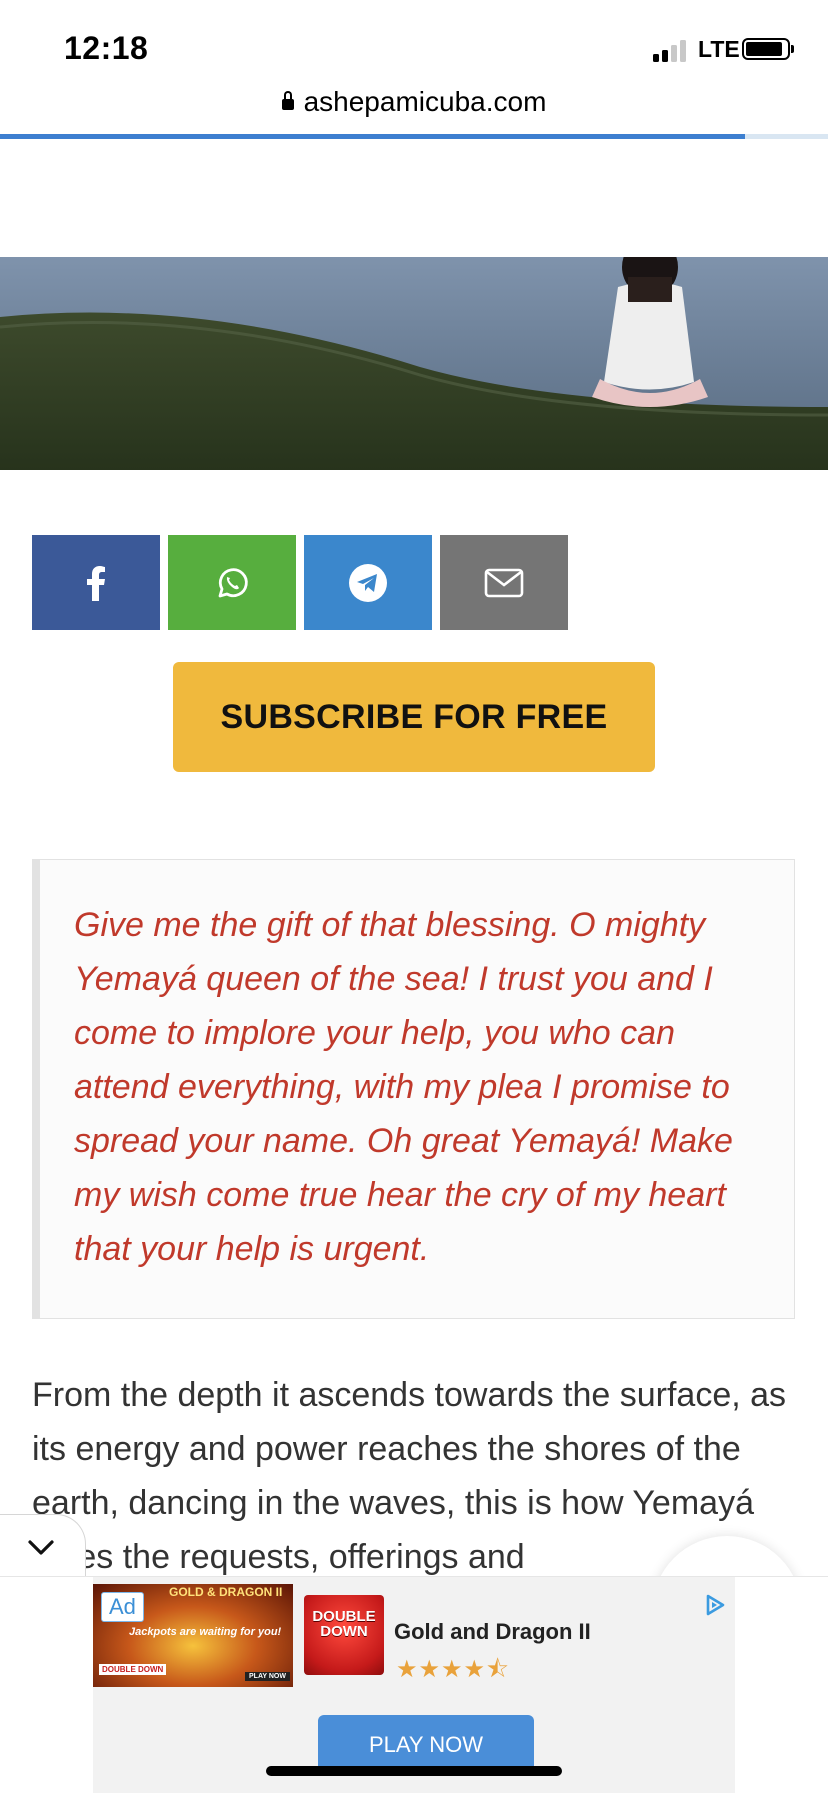 This screenshot has height=1793, width=828. What do you see at coordinates (267, 1676) in the screenshot?
I see `banner-play-label: PLAY NOW` at bounding box center [267, 1676].